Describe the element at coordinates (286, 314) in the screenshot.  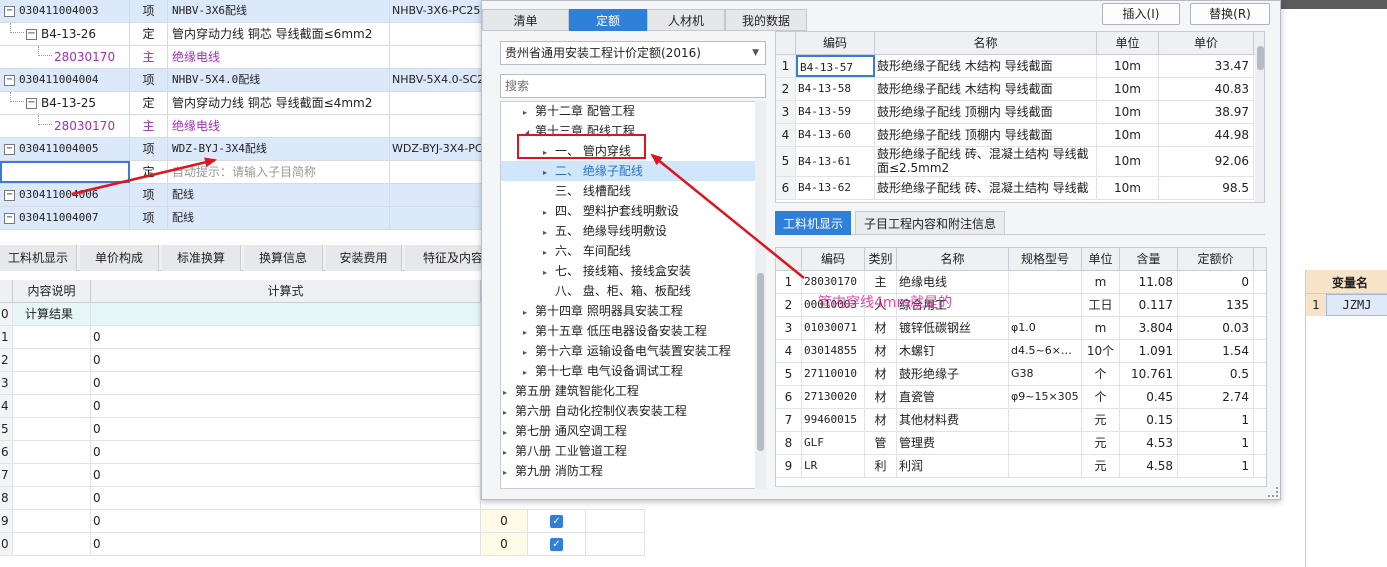
I see `calc-row-formula` at that location.